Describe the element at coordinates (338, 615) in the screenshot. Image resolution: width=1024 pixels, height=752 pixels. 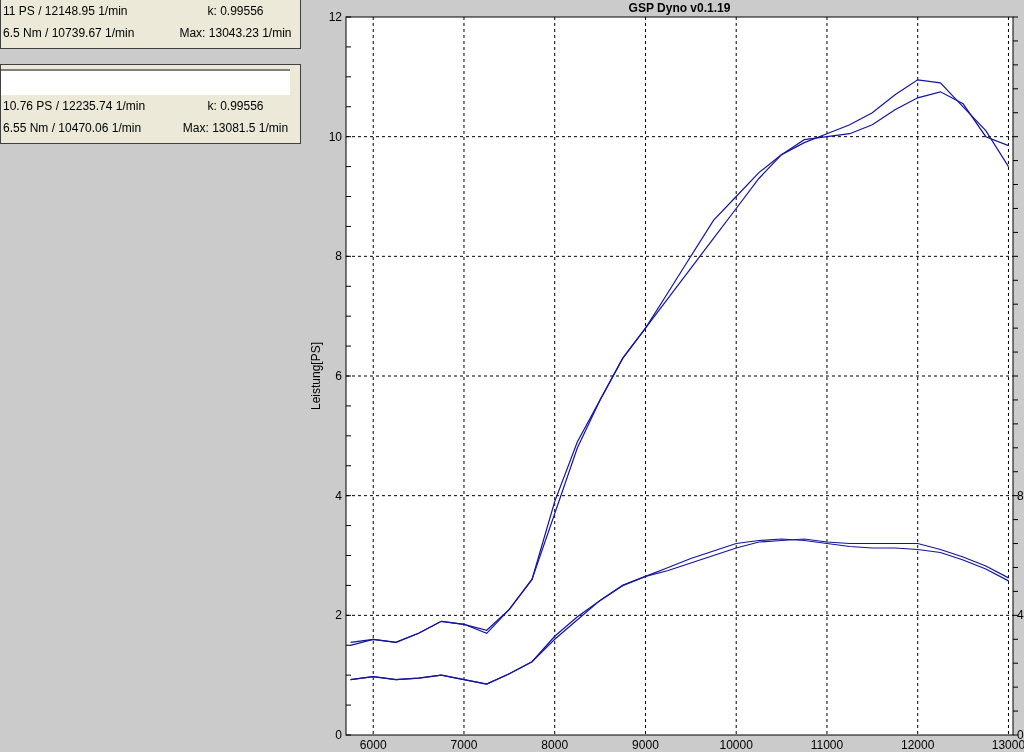
I see `y-tick-label: 2` at that location.